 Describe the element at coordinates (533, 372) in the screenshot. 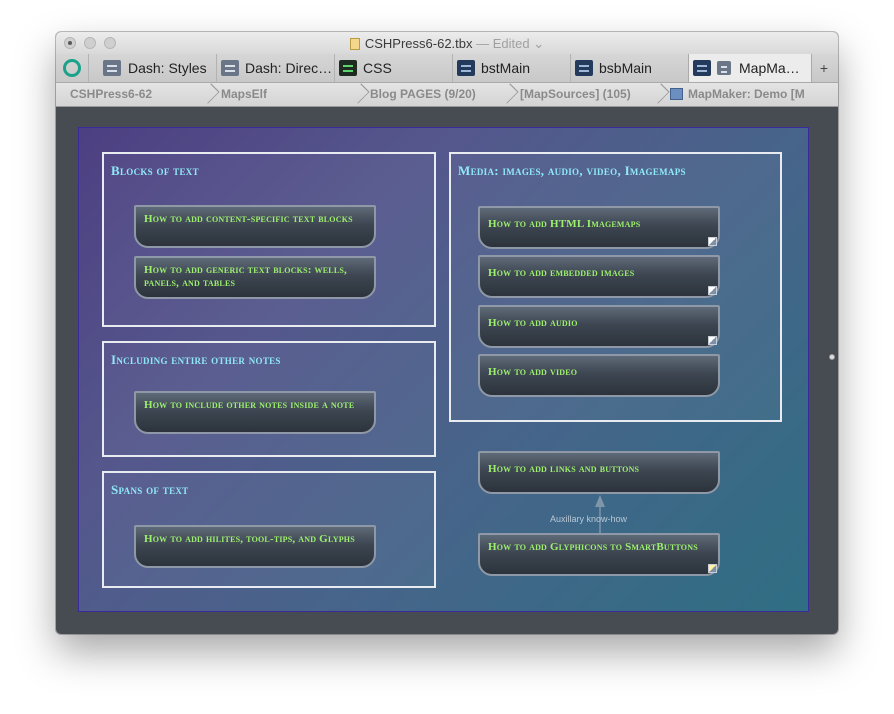

I see `note-title: How to add video` at that location.